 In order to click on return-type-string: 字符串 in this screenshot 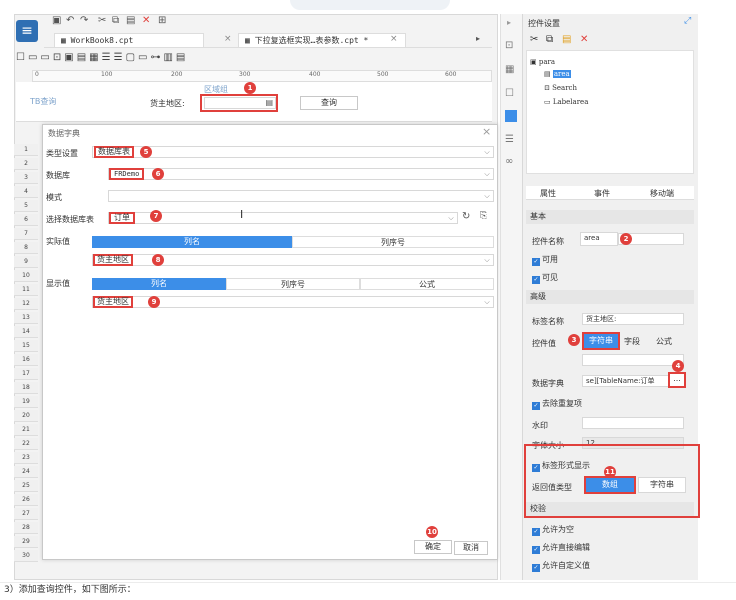, I will do `click(662, 485)`.